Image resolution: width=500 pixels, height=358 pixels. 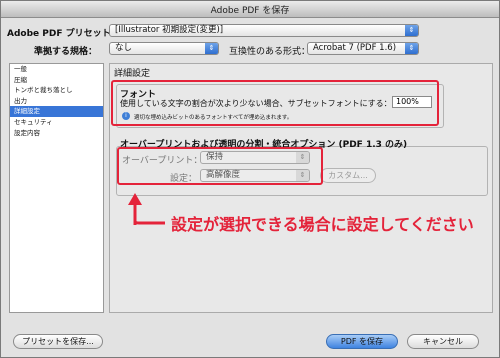 I want to click on standard-select-value: なし, so click(x=124, y=48).